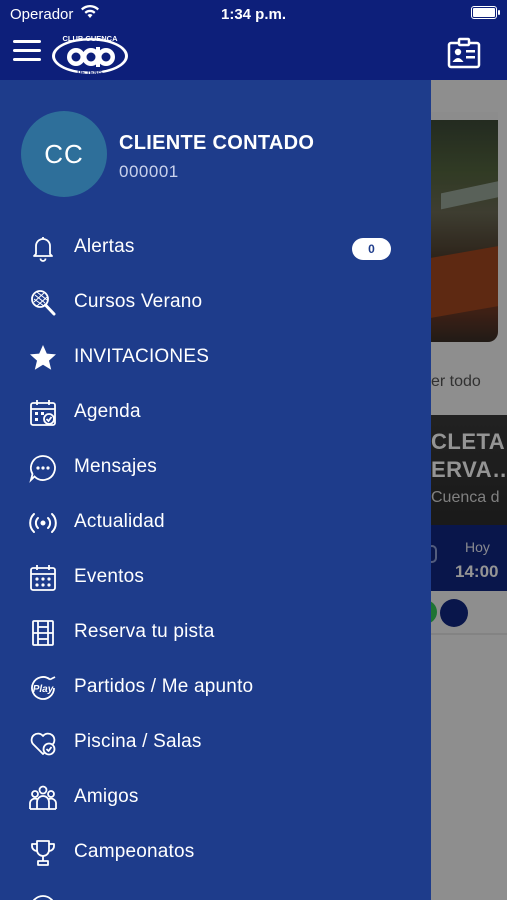 The height and width of the screenshot is (900, 507). I want to click on group-icon, so click(43, 797).